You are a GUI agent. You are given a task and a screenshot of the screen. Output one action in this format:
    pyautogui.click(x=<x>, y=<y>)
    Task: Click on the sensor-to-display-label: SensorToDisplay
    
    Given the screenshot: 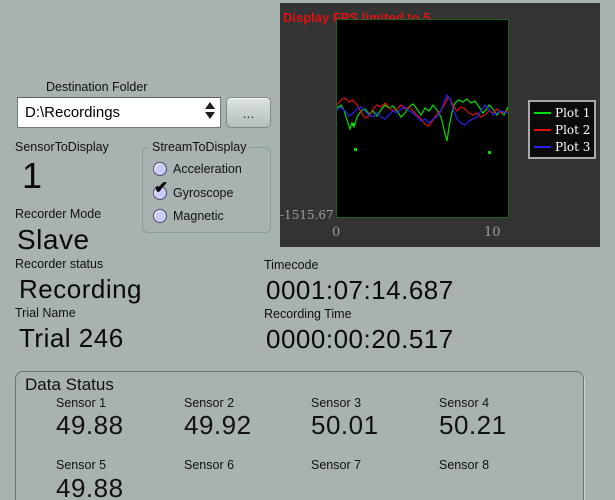 What is the action you would take?
    pyautogui.click(x=62, y=147)
    